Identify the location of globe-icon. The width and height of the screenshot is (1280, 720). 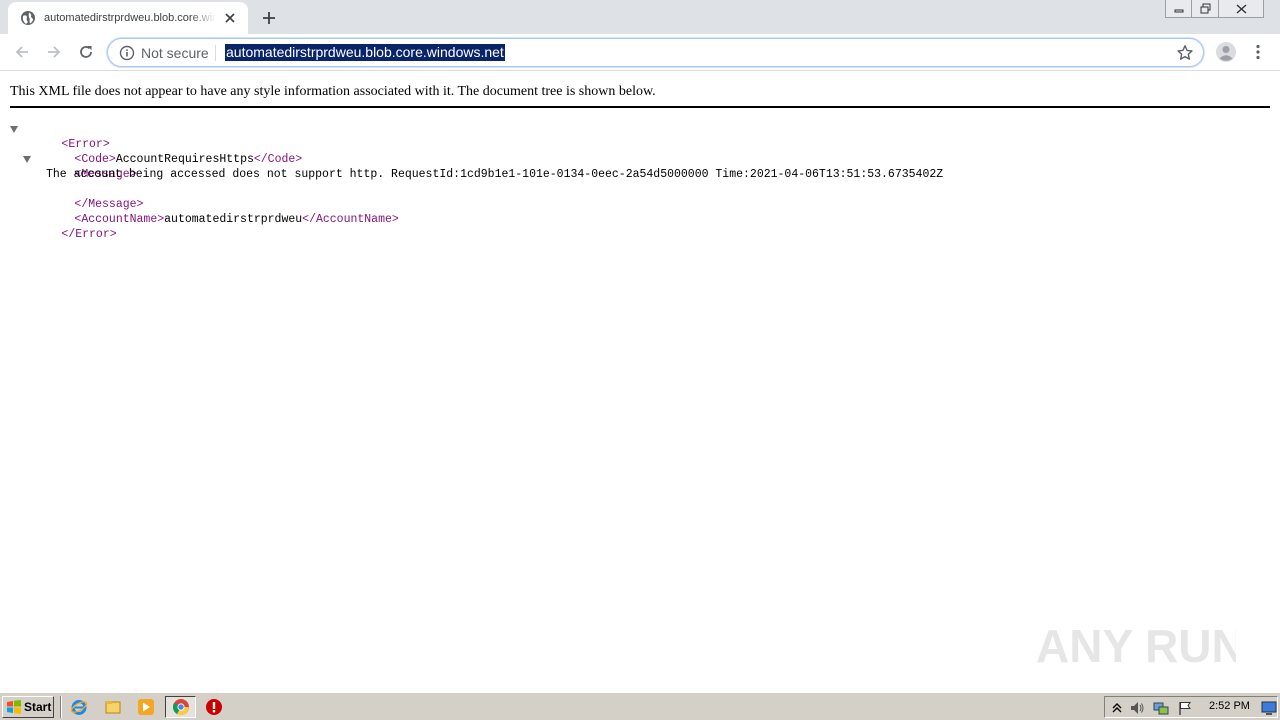
(28, 18).